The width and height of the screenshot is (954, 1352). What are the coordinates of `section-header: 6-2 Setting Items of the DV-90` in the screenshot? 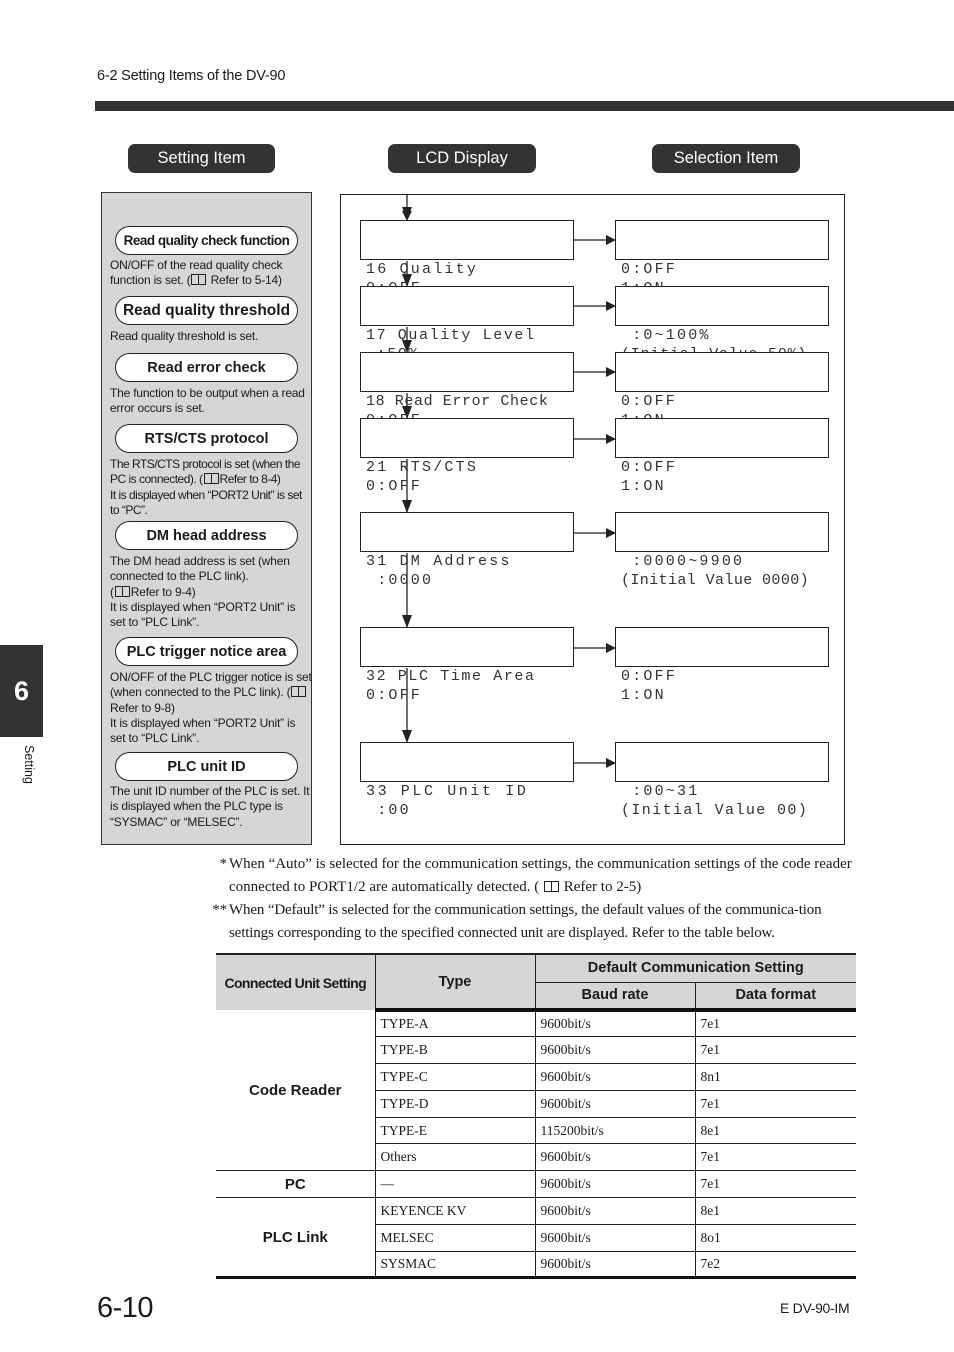 It's located at (191, 76).